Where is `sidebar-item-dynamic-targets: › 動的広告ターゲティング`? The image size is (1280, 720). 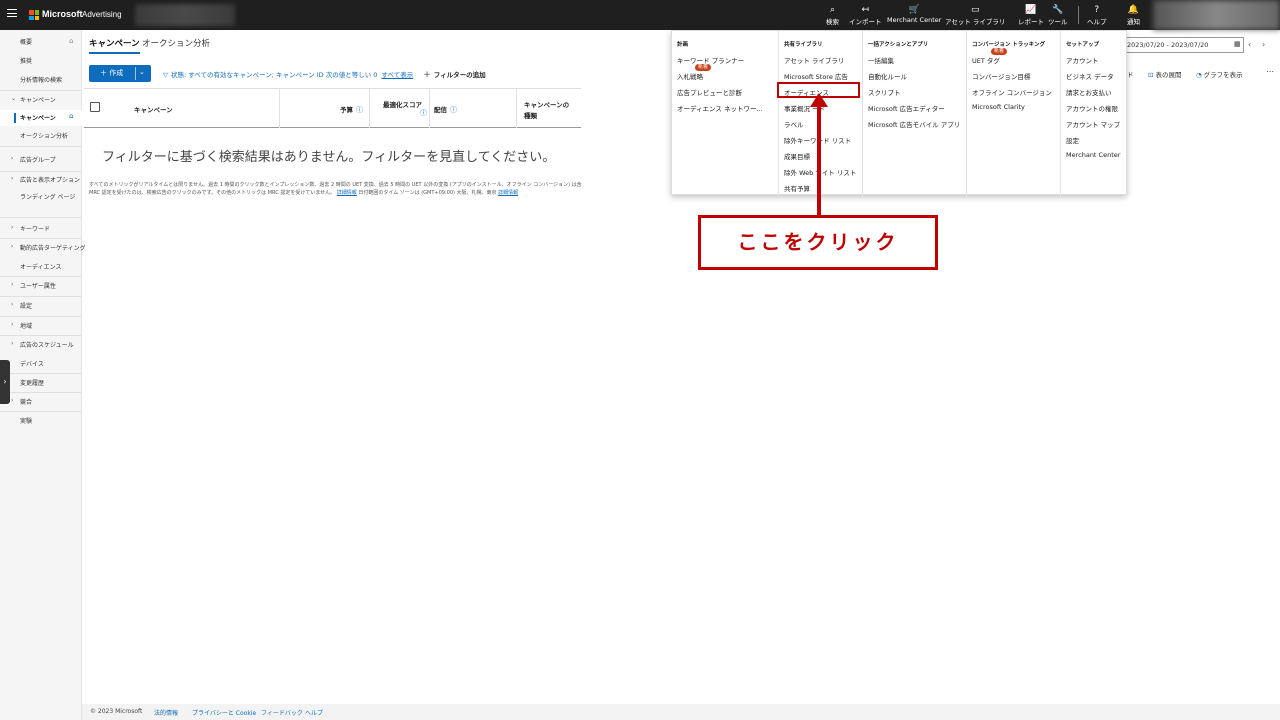
sidebar-item-dynamic-targets: › 動的広告ターゲティング is located at coordinates (43, 250).